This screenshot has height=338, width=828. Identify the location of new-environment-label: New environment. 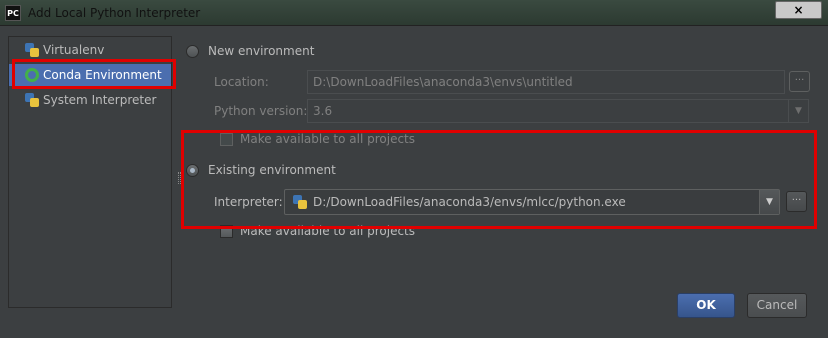
(261, 51).